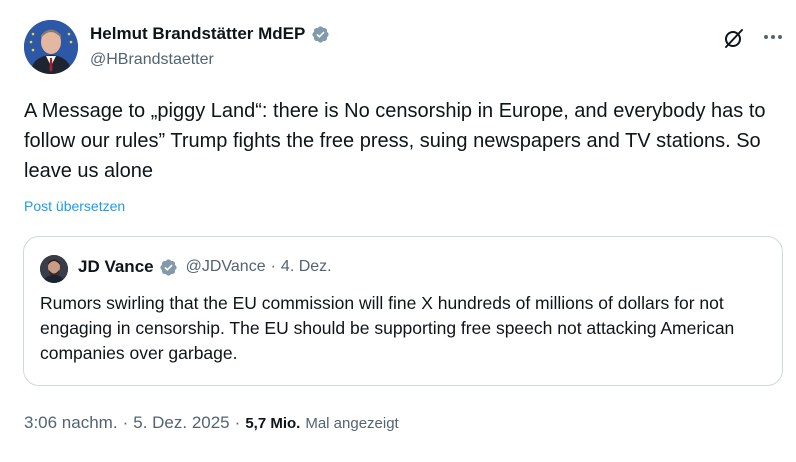  I want to click on tweet-time: 3:06 nachm., so click(71, 423).